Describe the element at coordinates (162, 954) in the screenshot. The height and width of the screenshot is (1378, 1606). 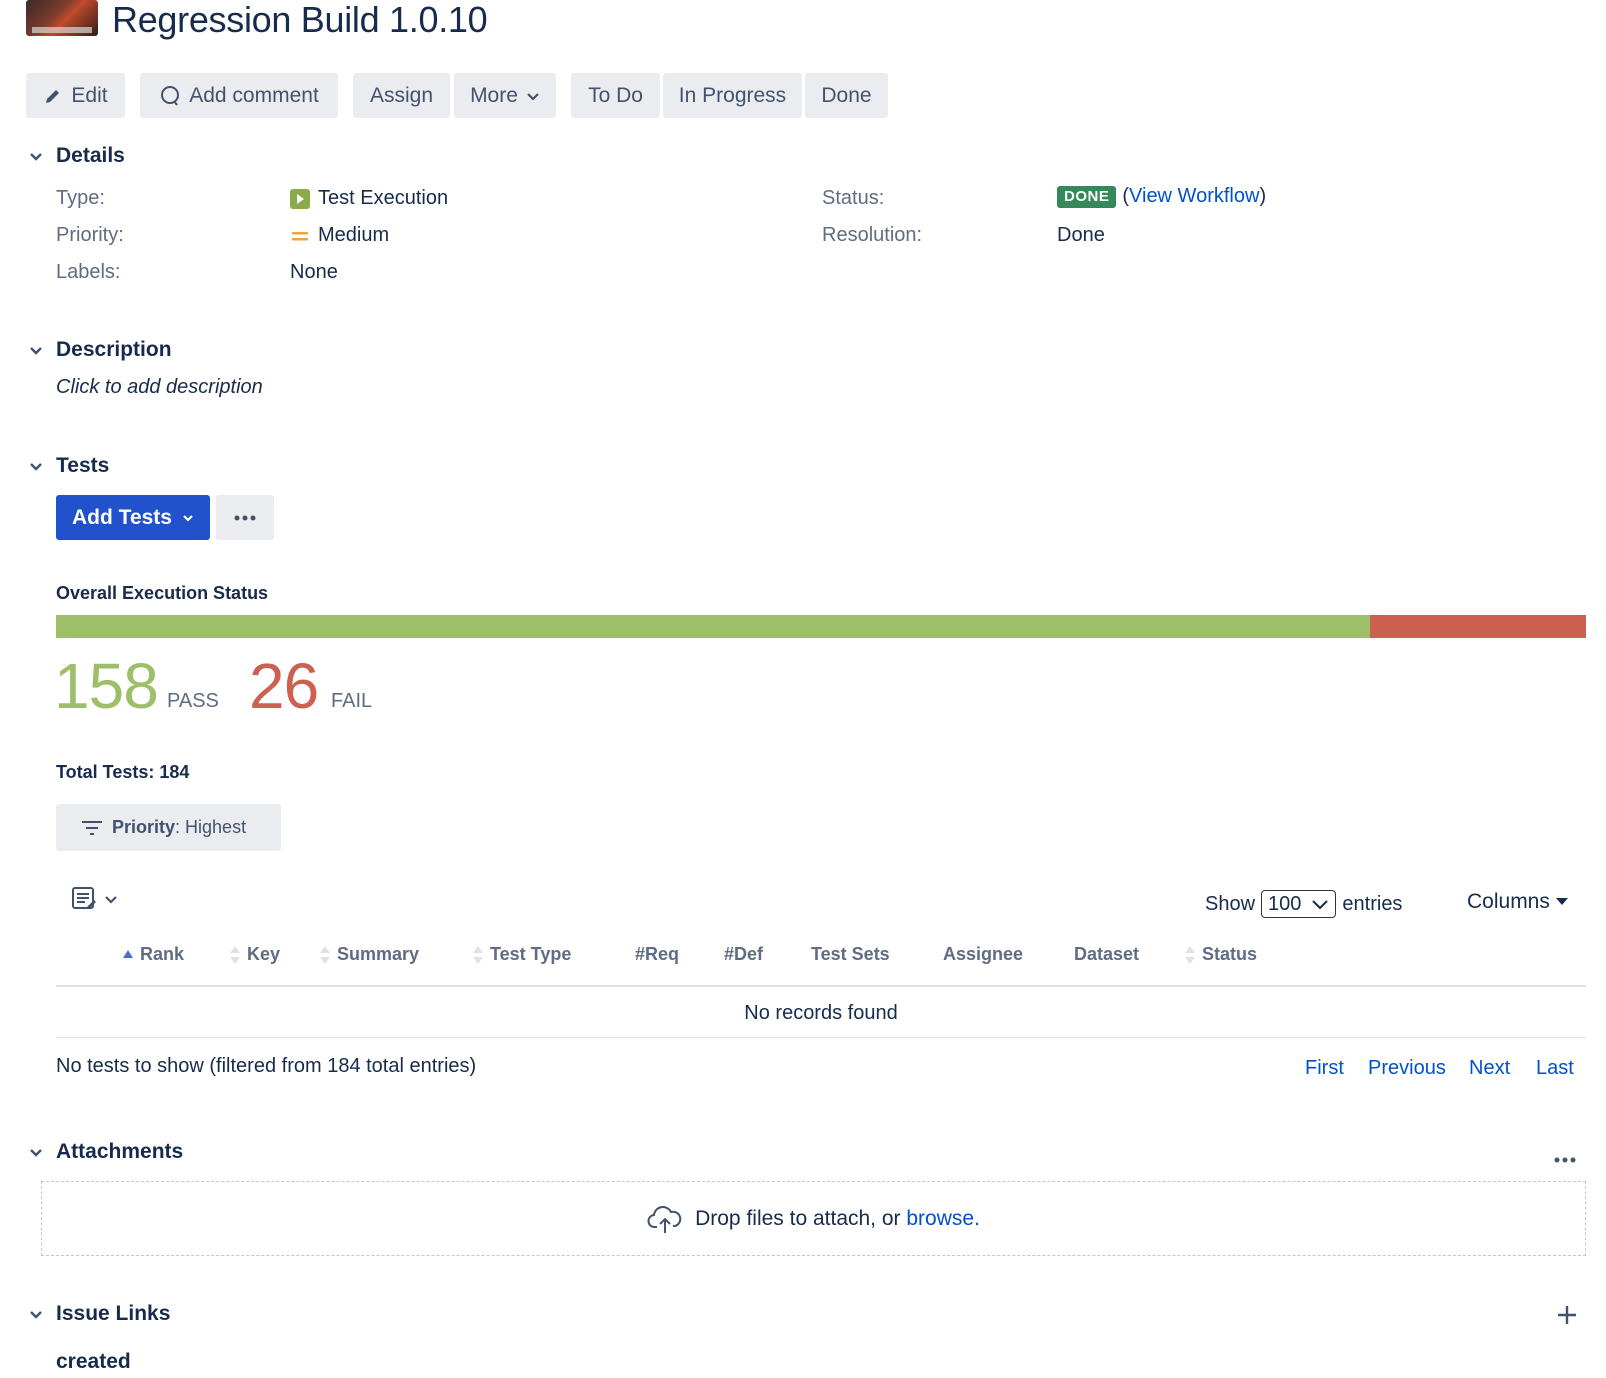
I see `col-rank-label: Rank` at that location.